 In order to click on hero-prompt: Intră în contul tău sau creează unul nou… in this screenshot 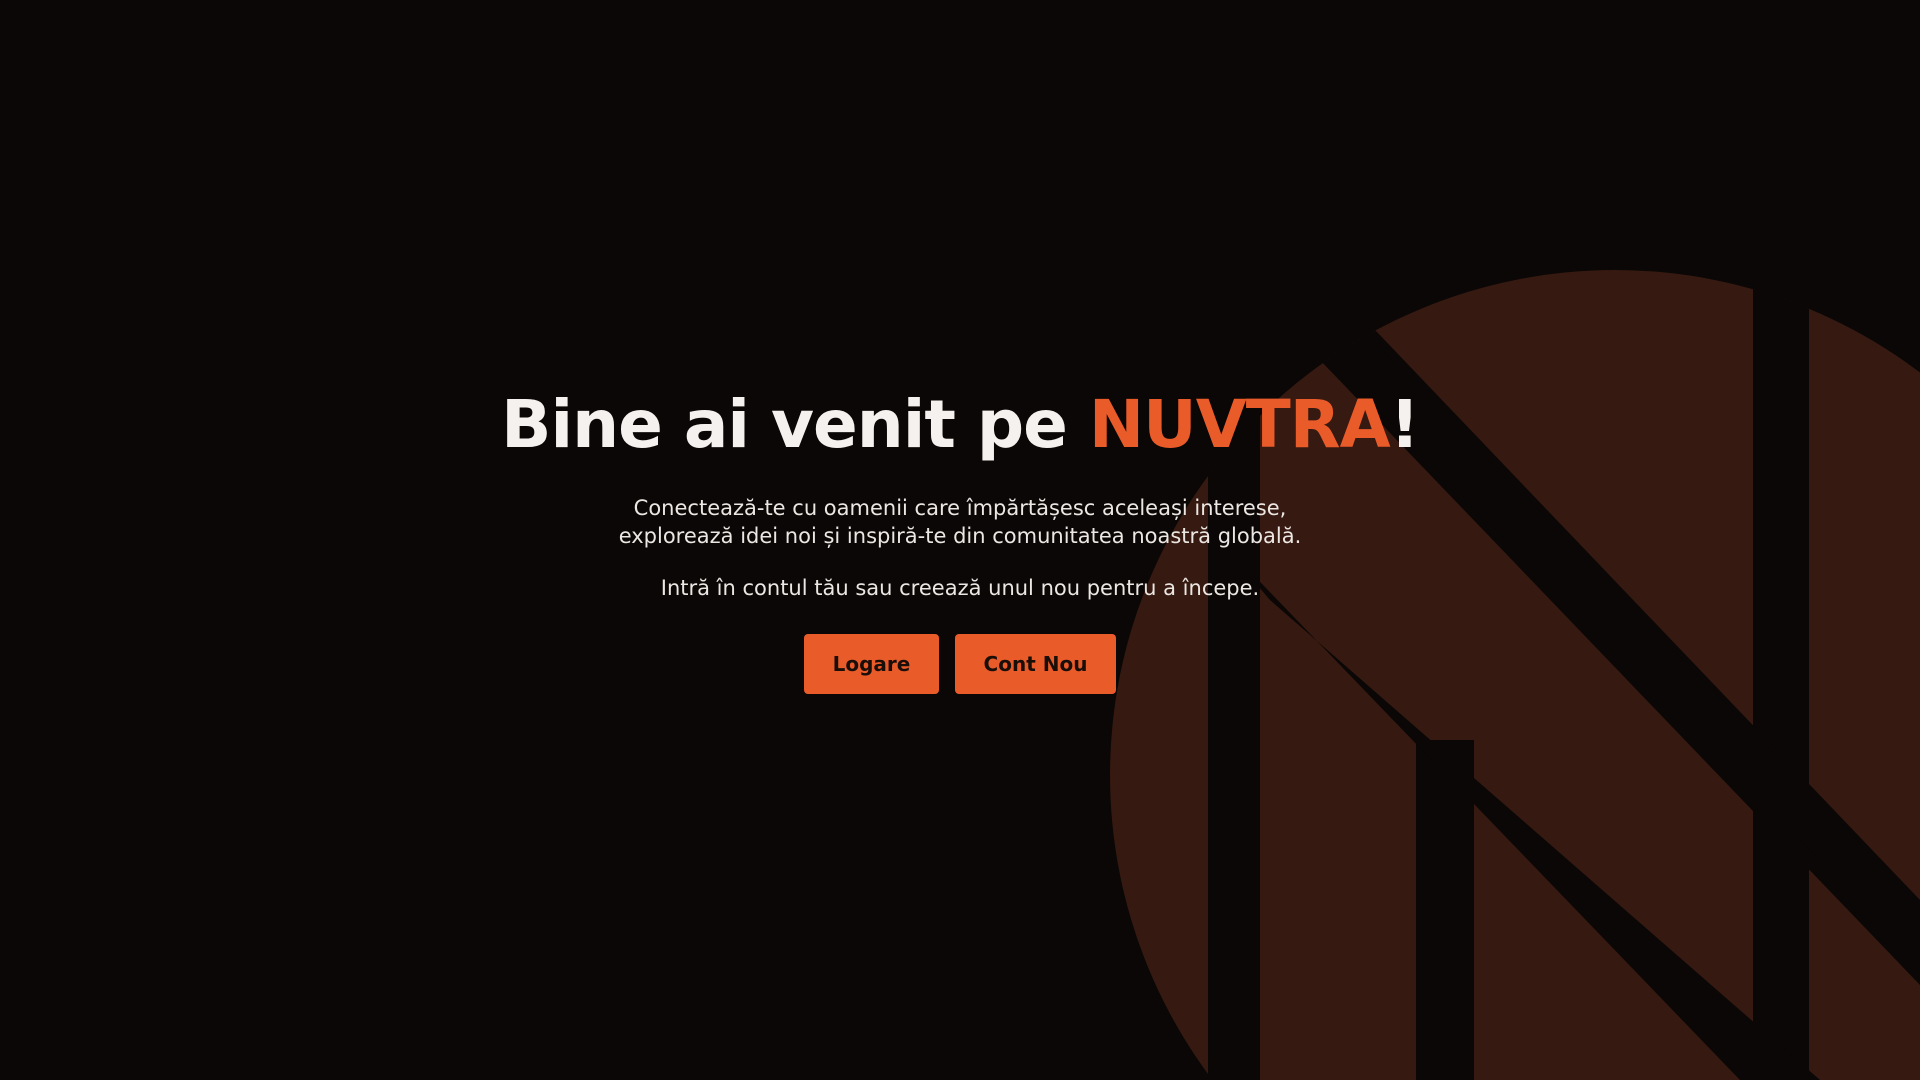, I will do `click(960, 588)`.